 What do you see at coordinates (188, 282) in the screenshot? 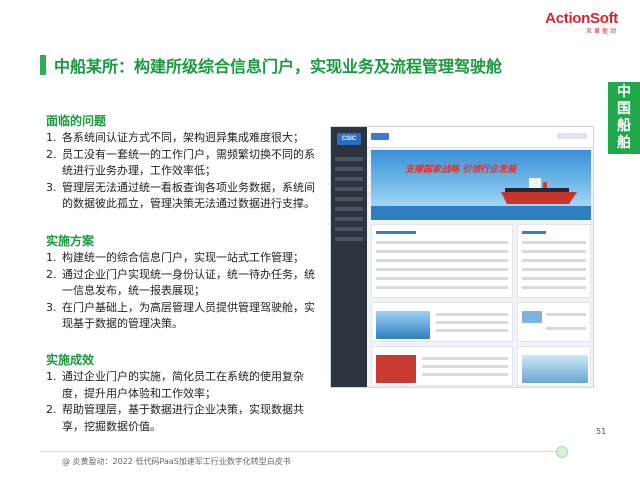
I see `list-text: 通过企业门户实现统一身份认证，统一待办任务，统一信息发布，统一报表展现；` at bounding box center [188, 282].